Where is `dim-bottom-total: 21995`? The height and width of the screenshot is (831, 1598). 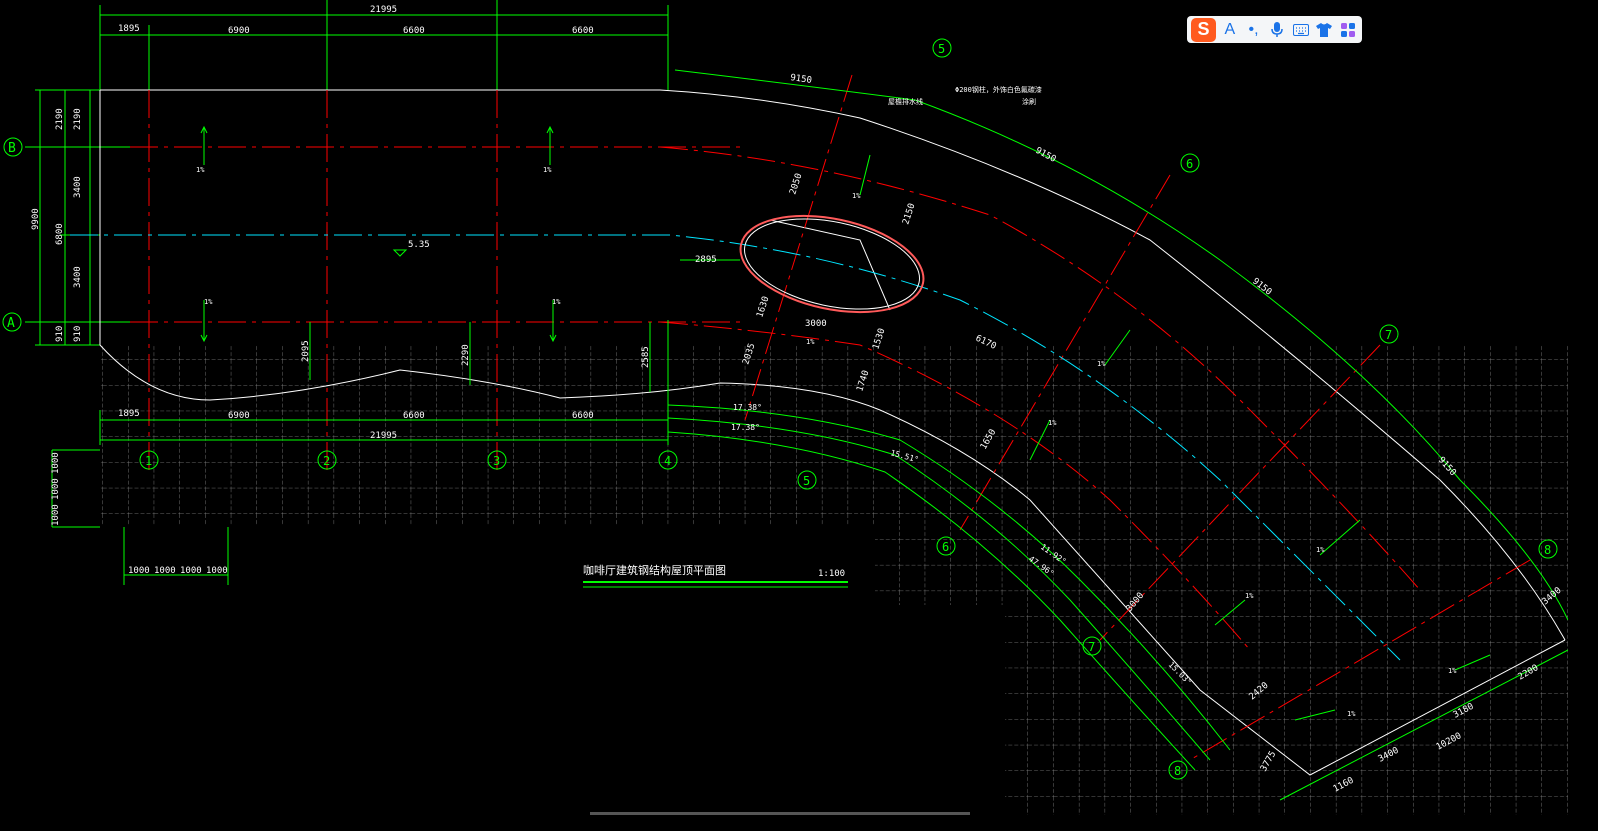
dim-bottom-total: 21995 is located at coordinates (383, 436).